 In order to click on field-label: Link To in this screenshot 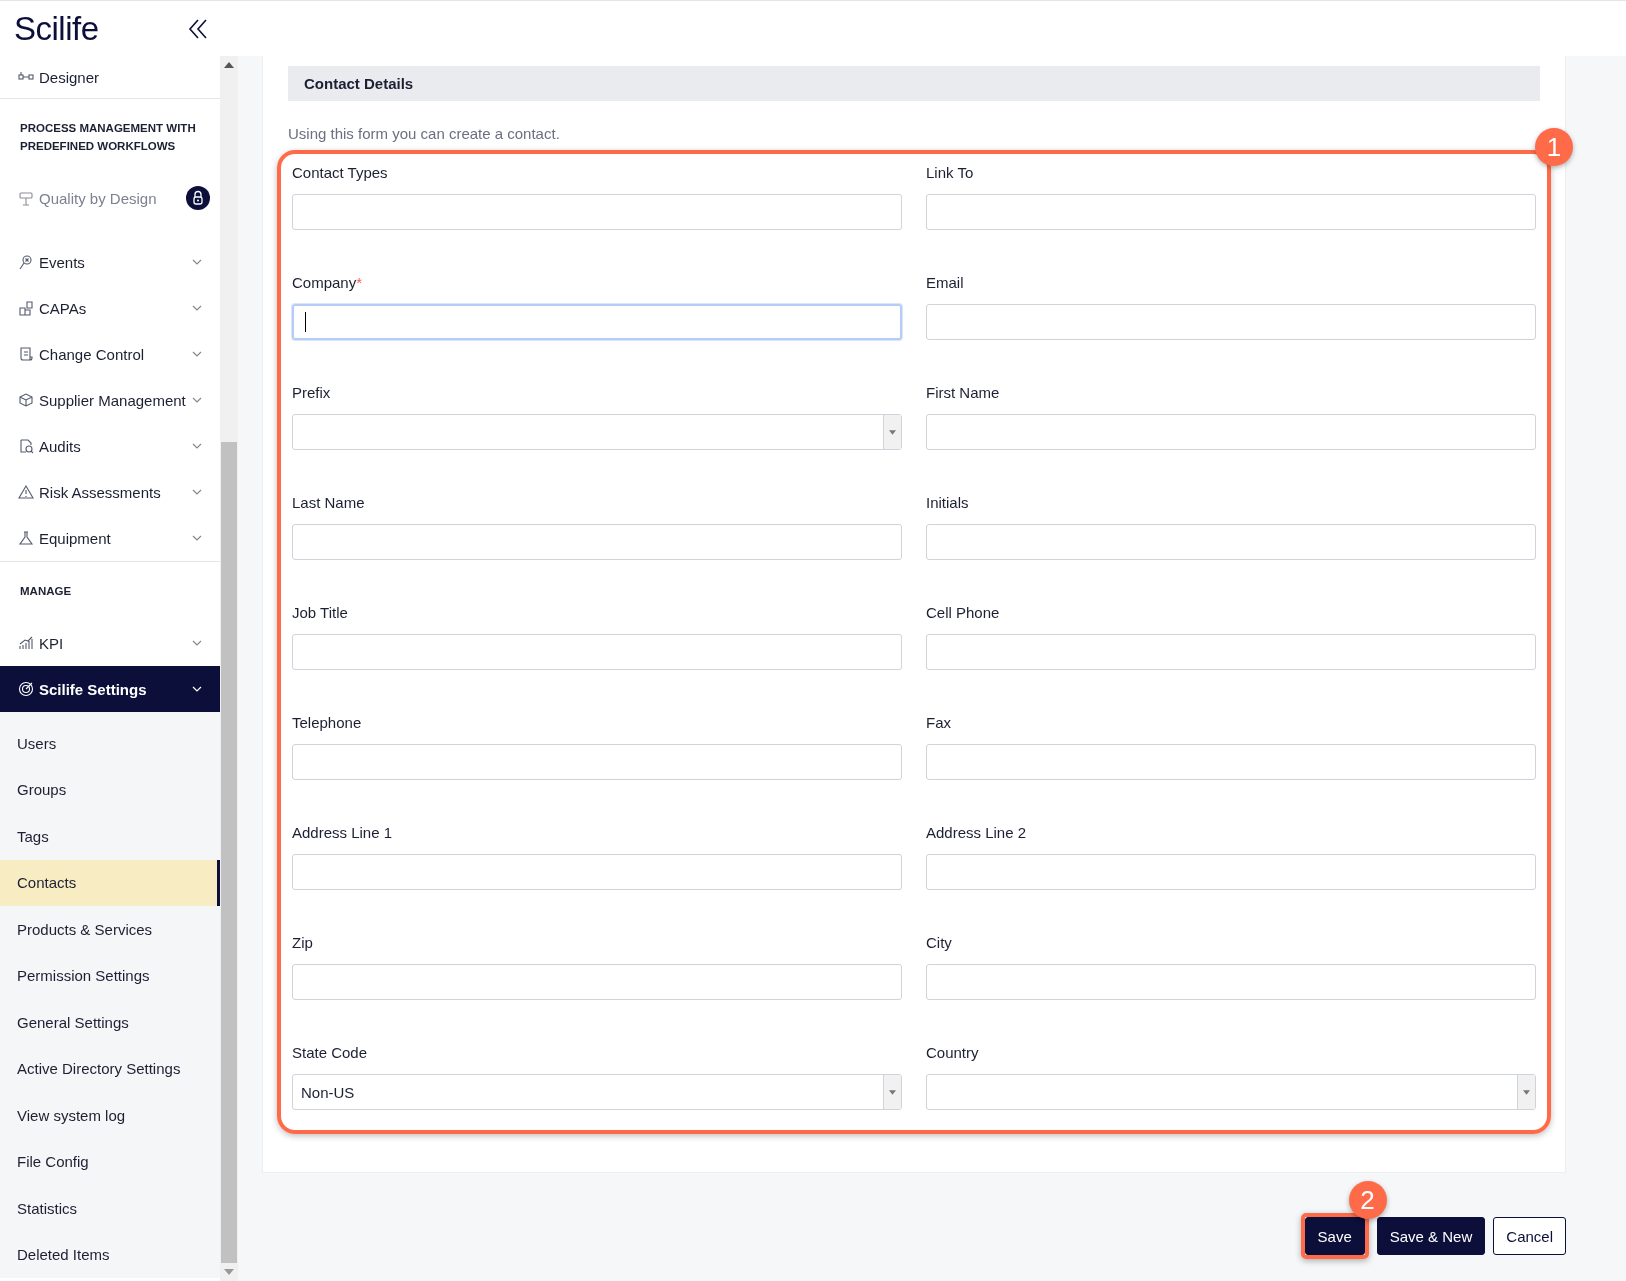, I will do `click(950, 173)`.